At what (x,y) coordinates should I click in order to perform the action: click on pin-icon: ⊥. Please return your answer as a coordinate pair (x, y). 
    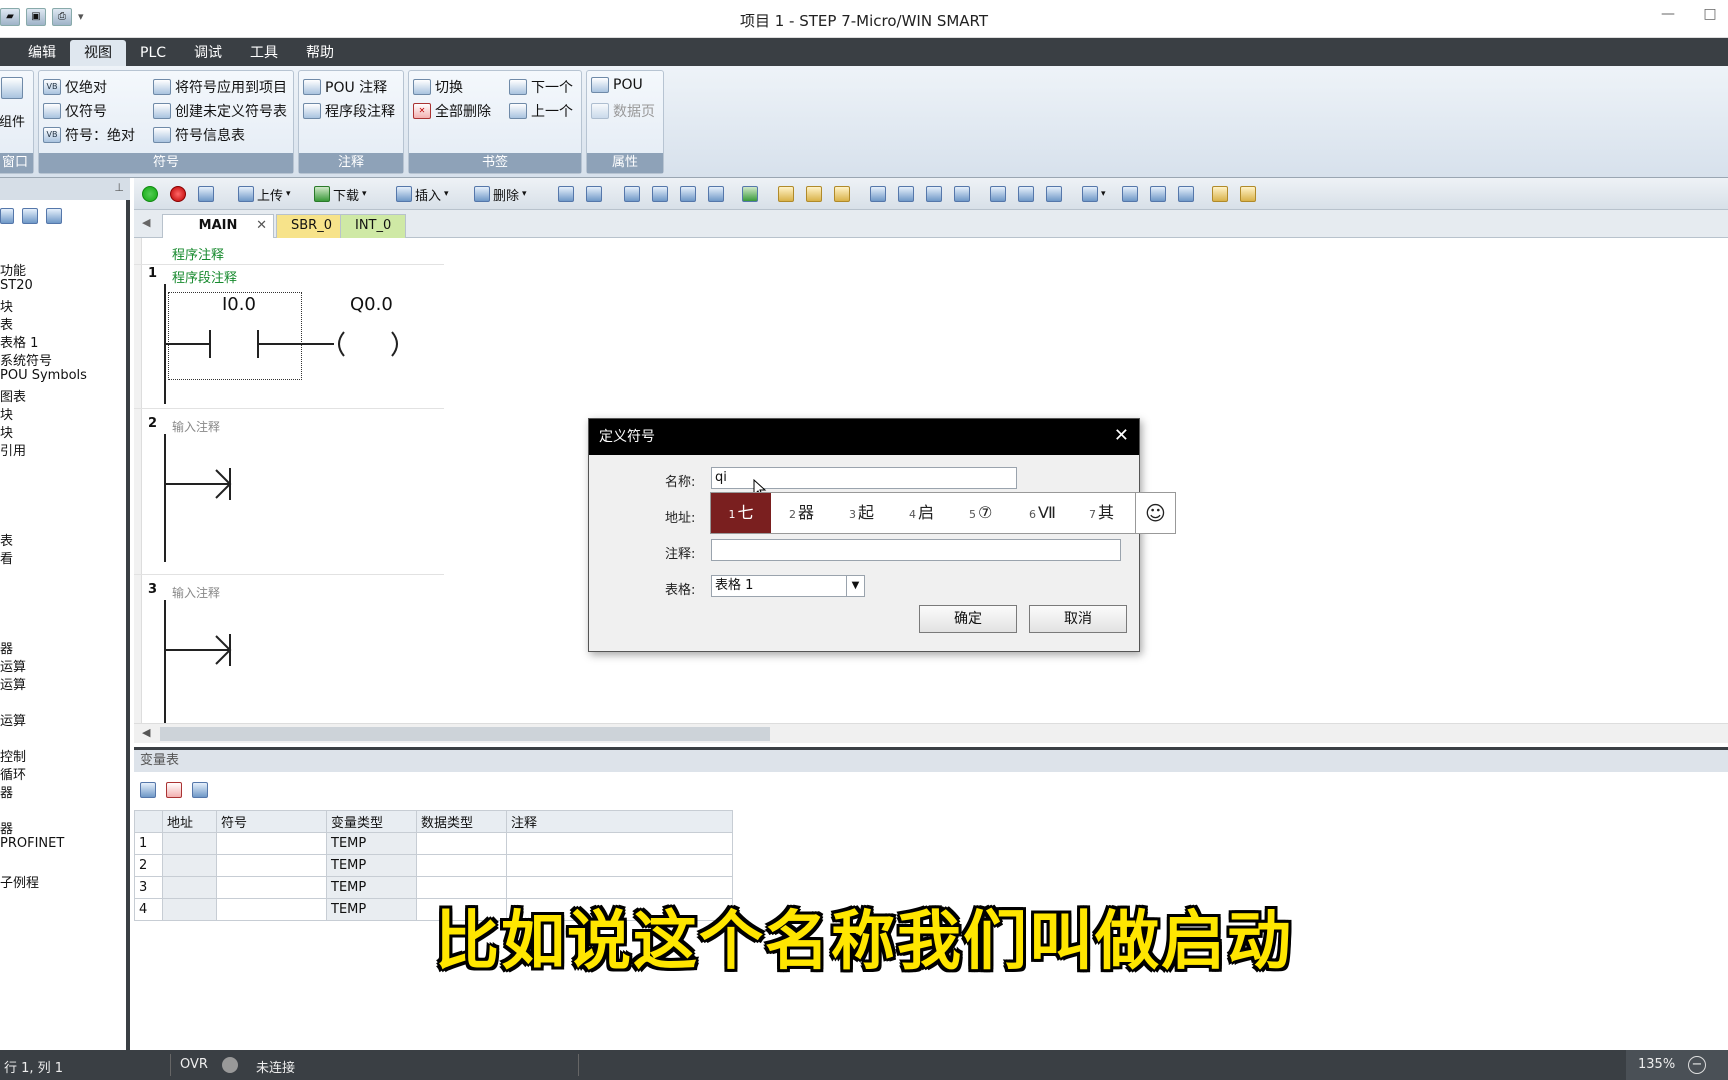
    Looking at the image, I should click on (119, 187).